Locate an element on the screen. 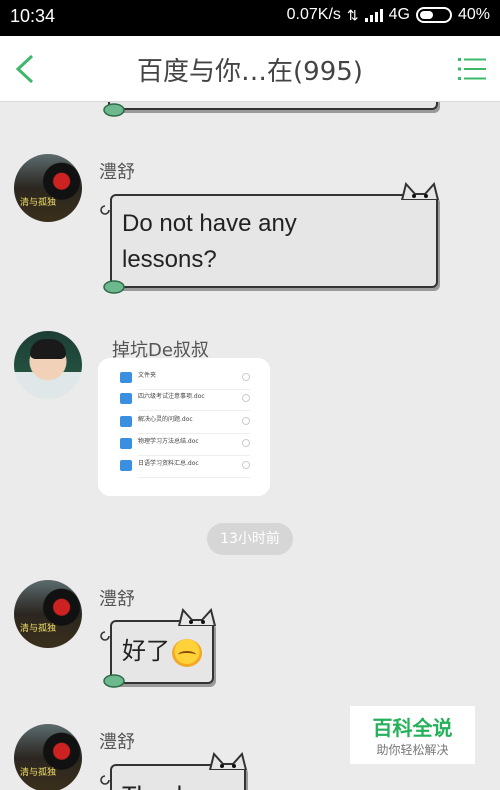 The width and height of the screenshot is (500, 790). file-name: 文件夹 is located at coordinates (147, 375).